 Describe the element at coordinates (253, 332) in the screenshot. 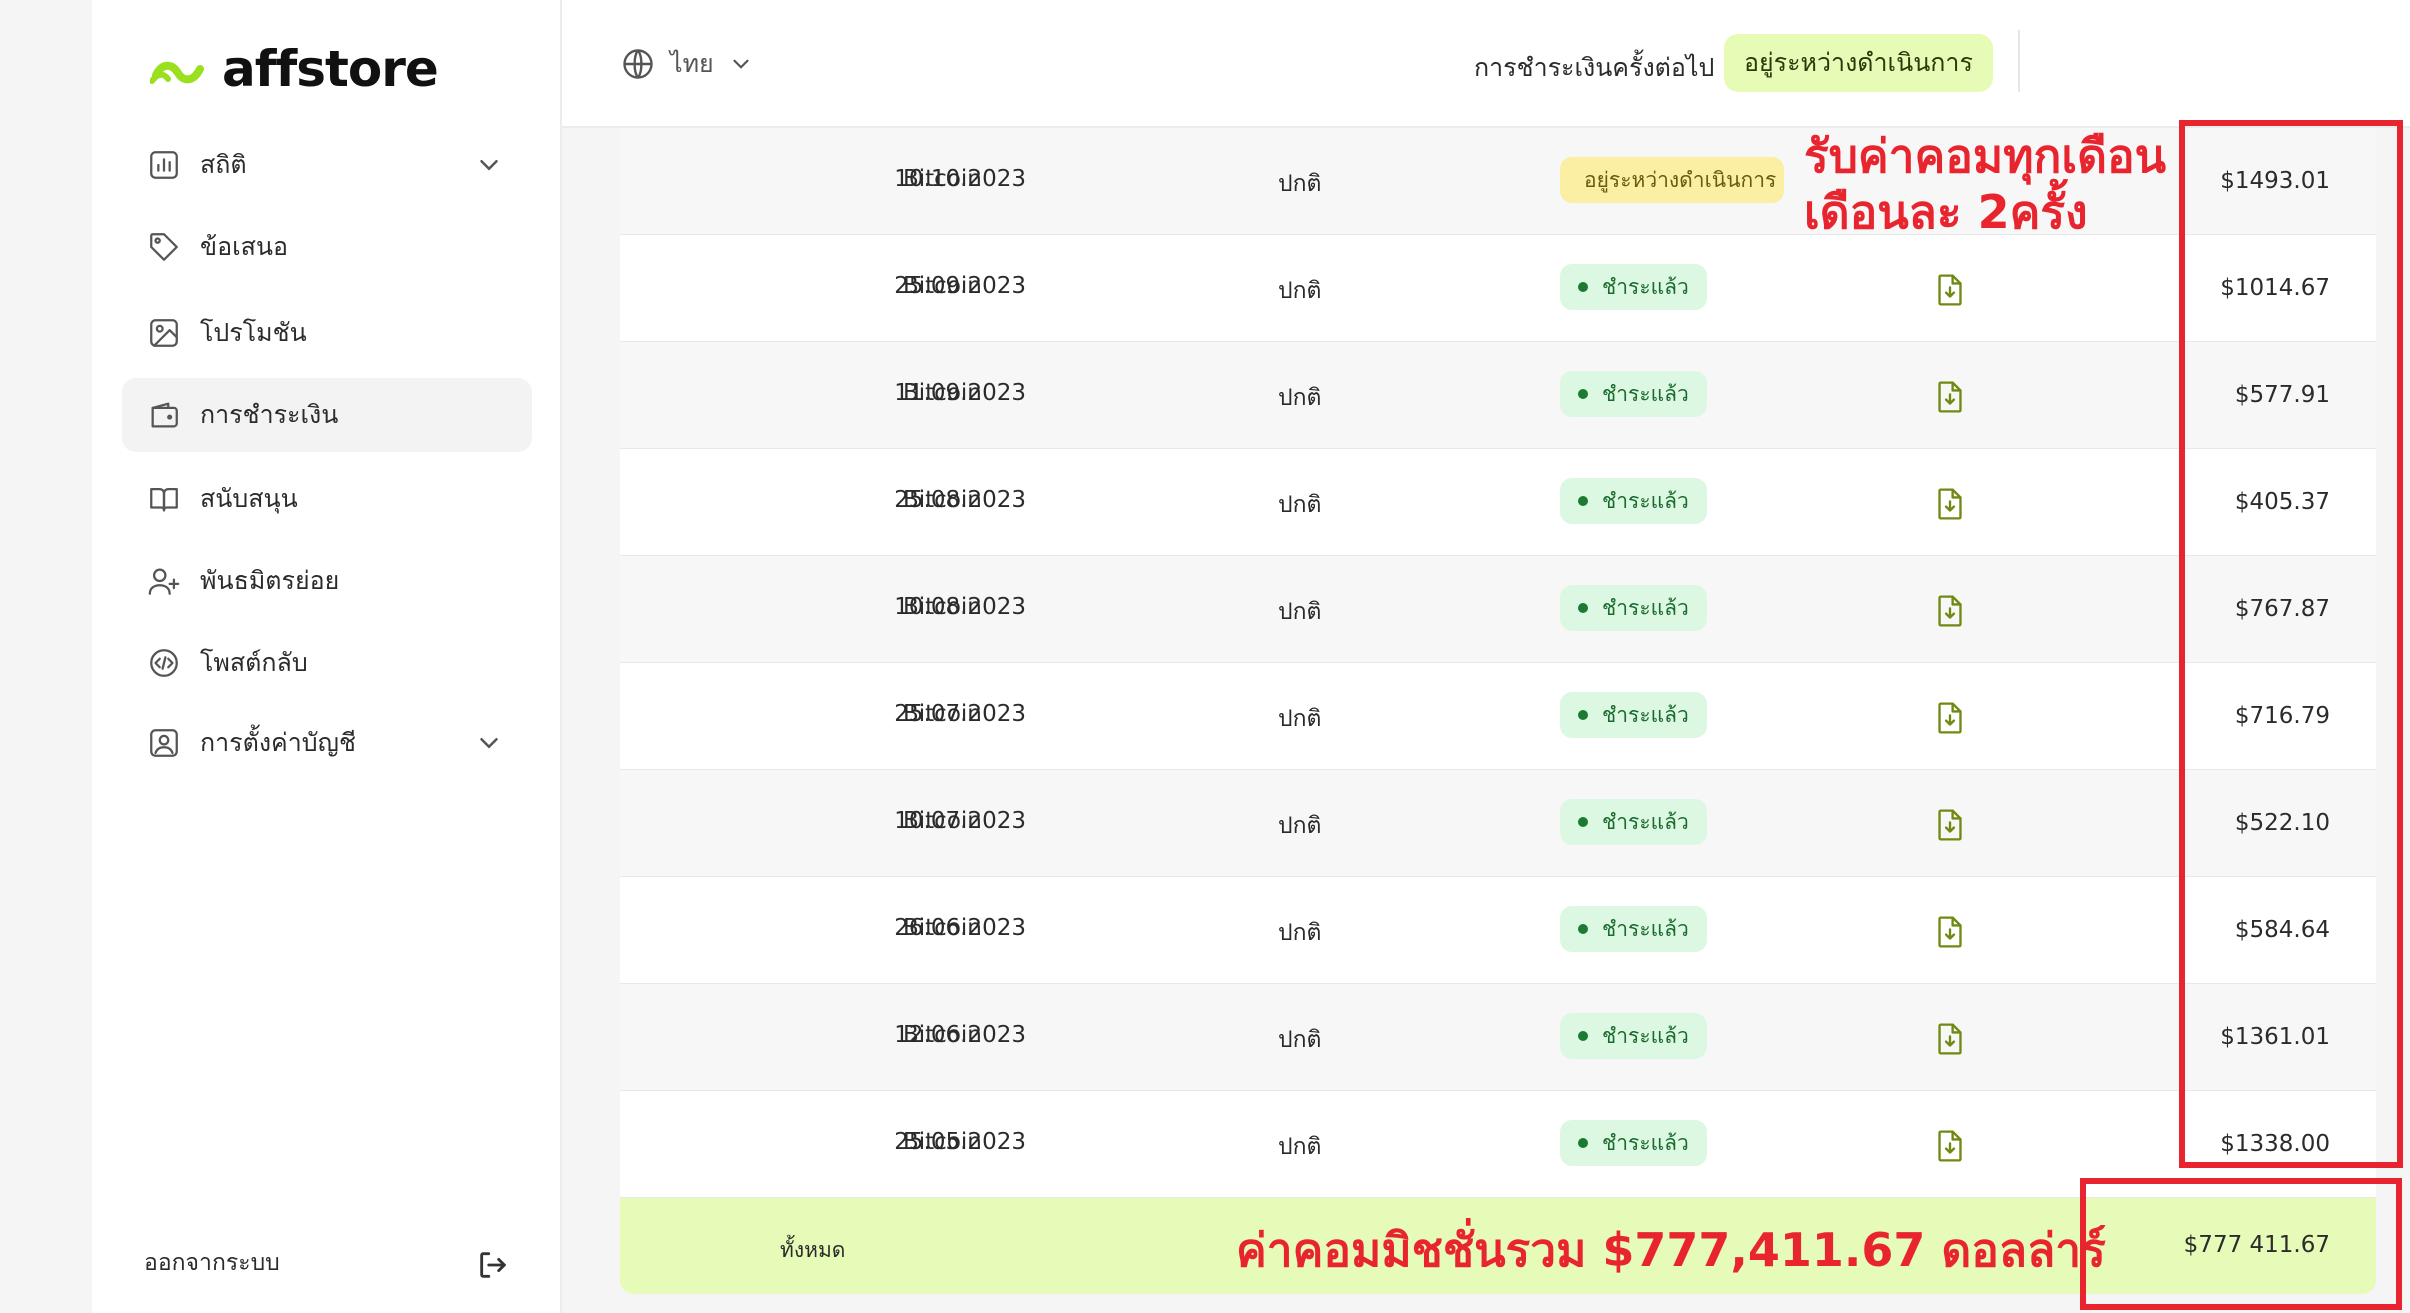

I see `sidebar-item-label: โปรโมชัน` at that location.